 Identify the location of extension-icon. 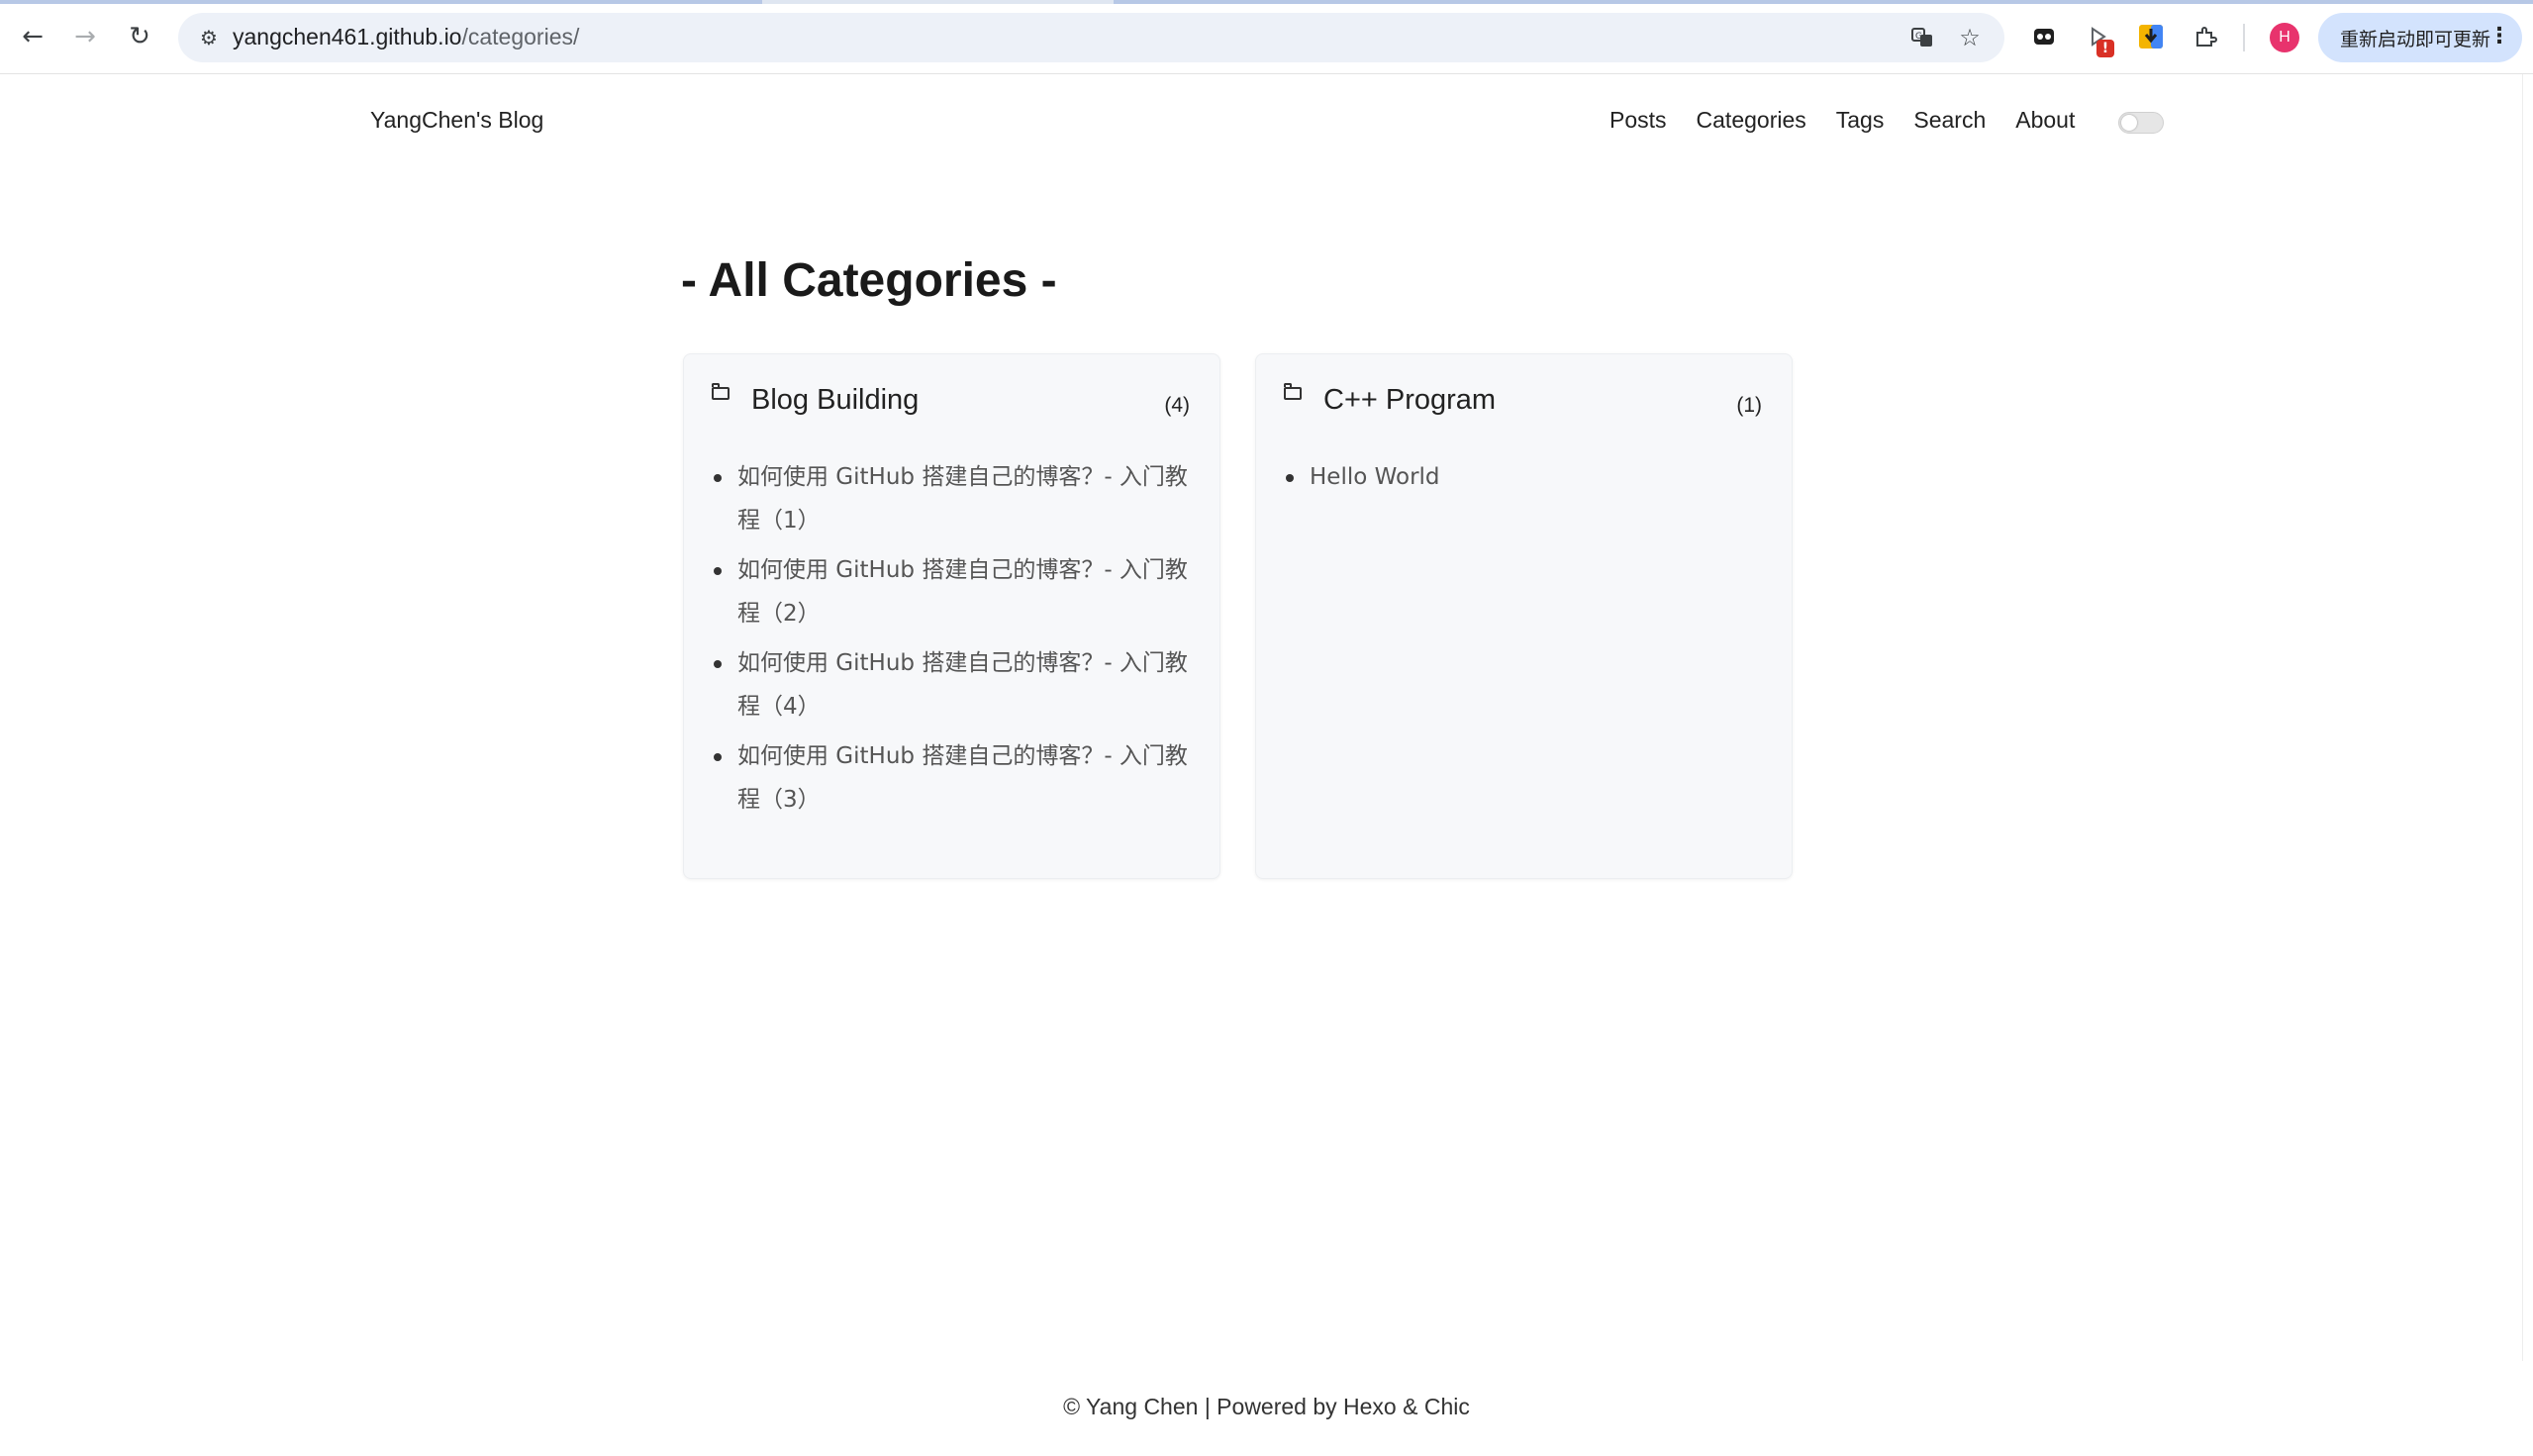
(2044, 36).